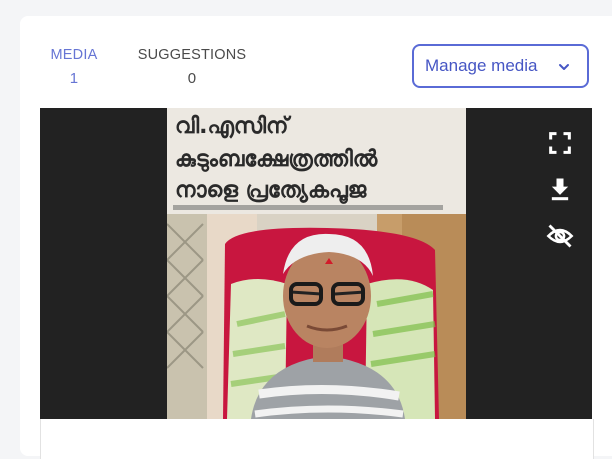 The image size is (612, 459). Describe the element at coordinates (74, 78) in the screenshot. I see `tab-media-count: 1` at that location.